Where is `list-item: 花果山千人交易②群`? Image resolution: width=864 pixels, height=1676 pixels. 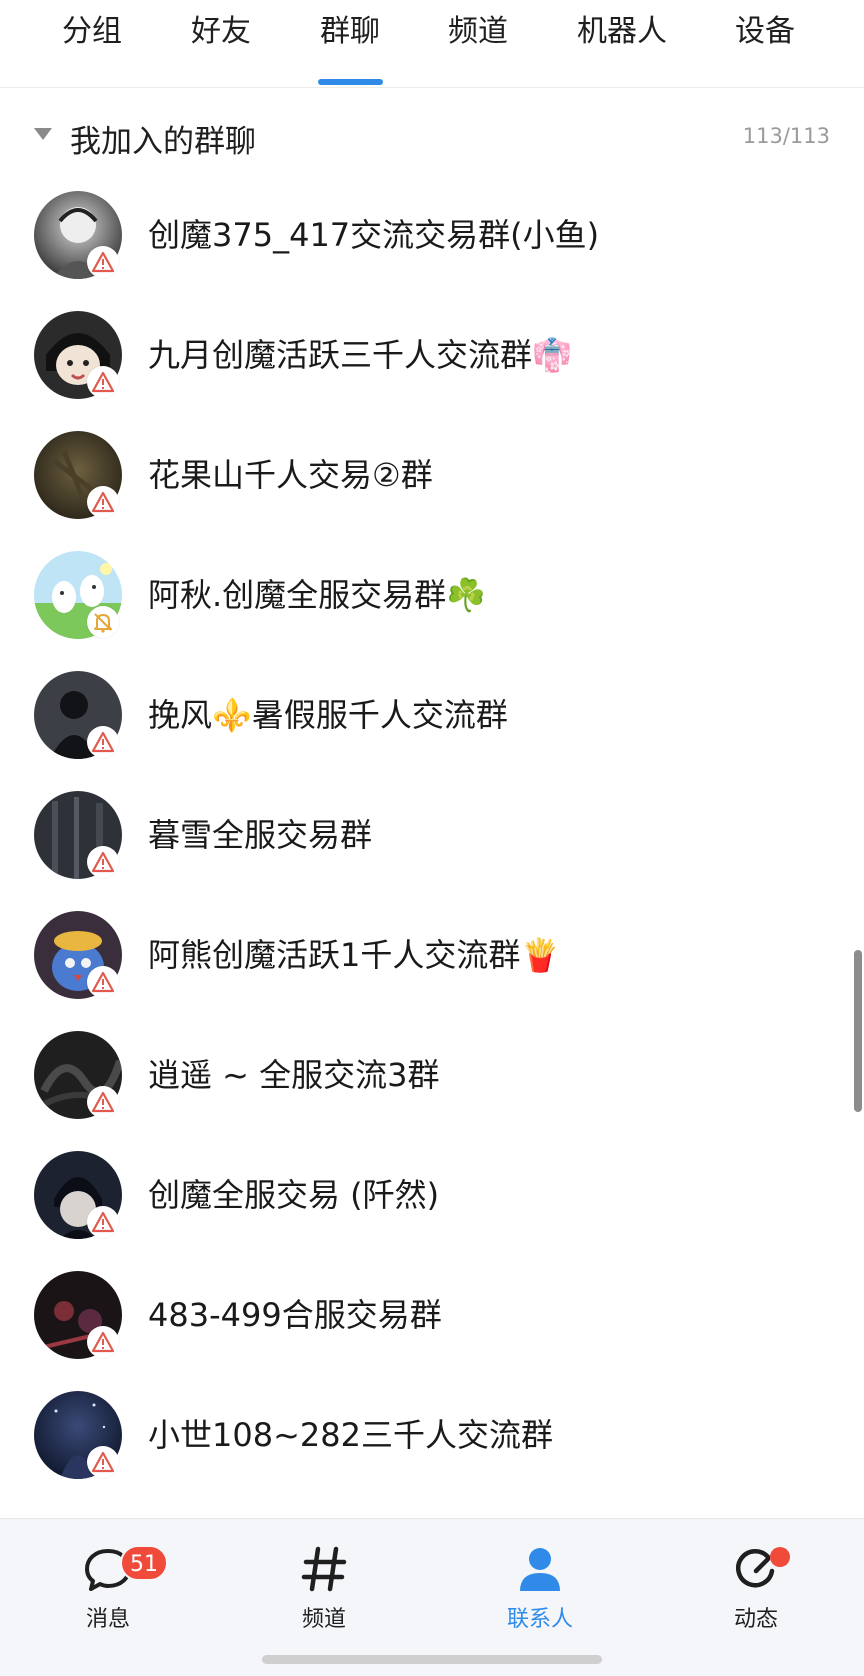
list-item: 花果山千人交易②群 is located at coordinates (432, 475).